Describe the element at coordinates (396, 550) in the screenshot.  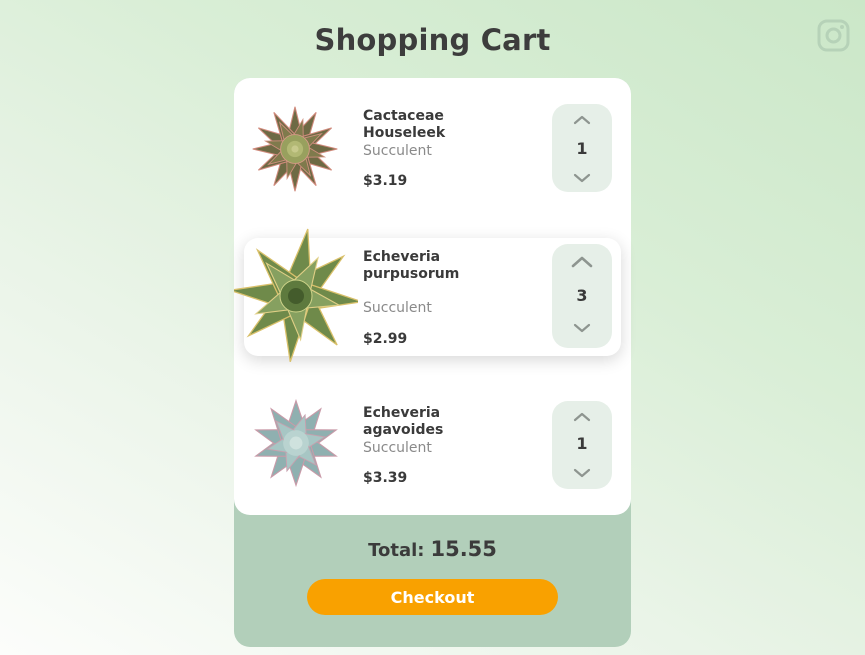
I see `total-label: Total:` at that location.